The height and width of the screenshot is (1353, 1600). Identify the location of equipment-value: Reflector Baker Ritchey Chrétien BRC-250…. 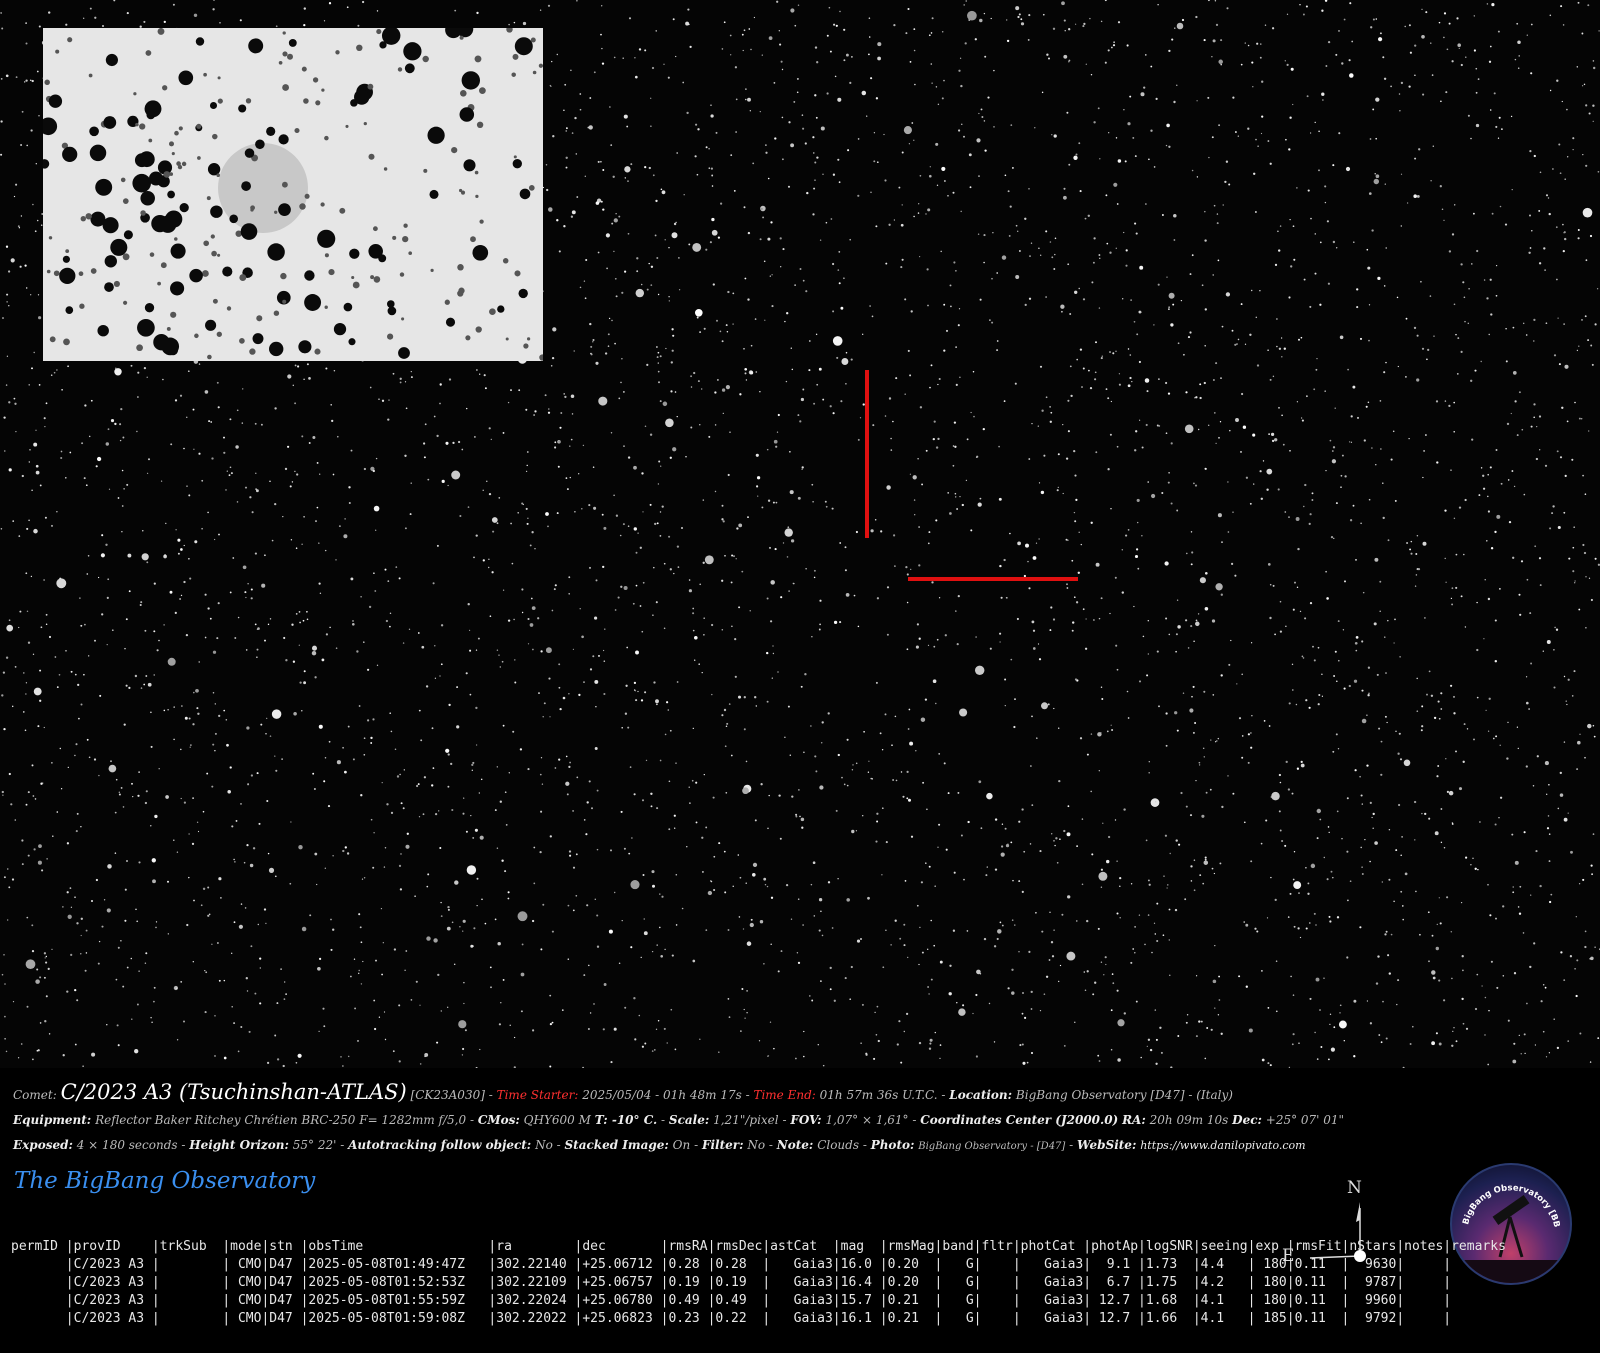
(281, 1120).